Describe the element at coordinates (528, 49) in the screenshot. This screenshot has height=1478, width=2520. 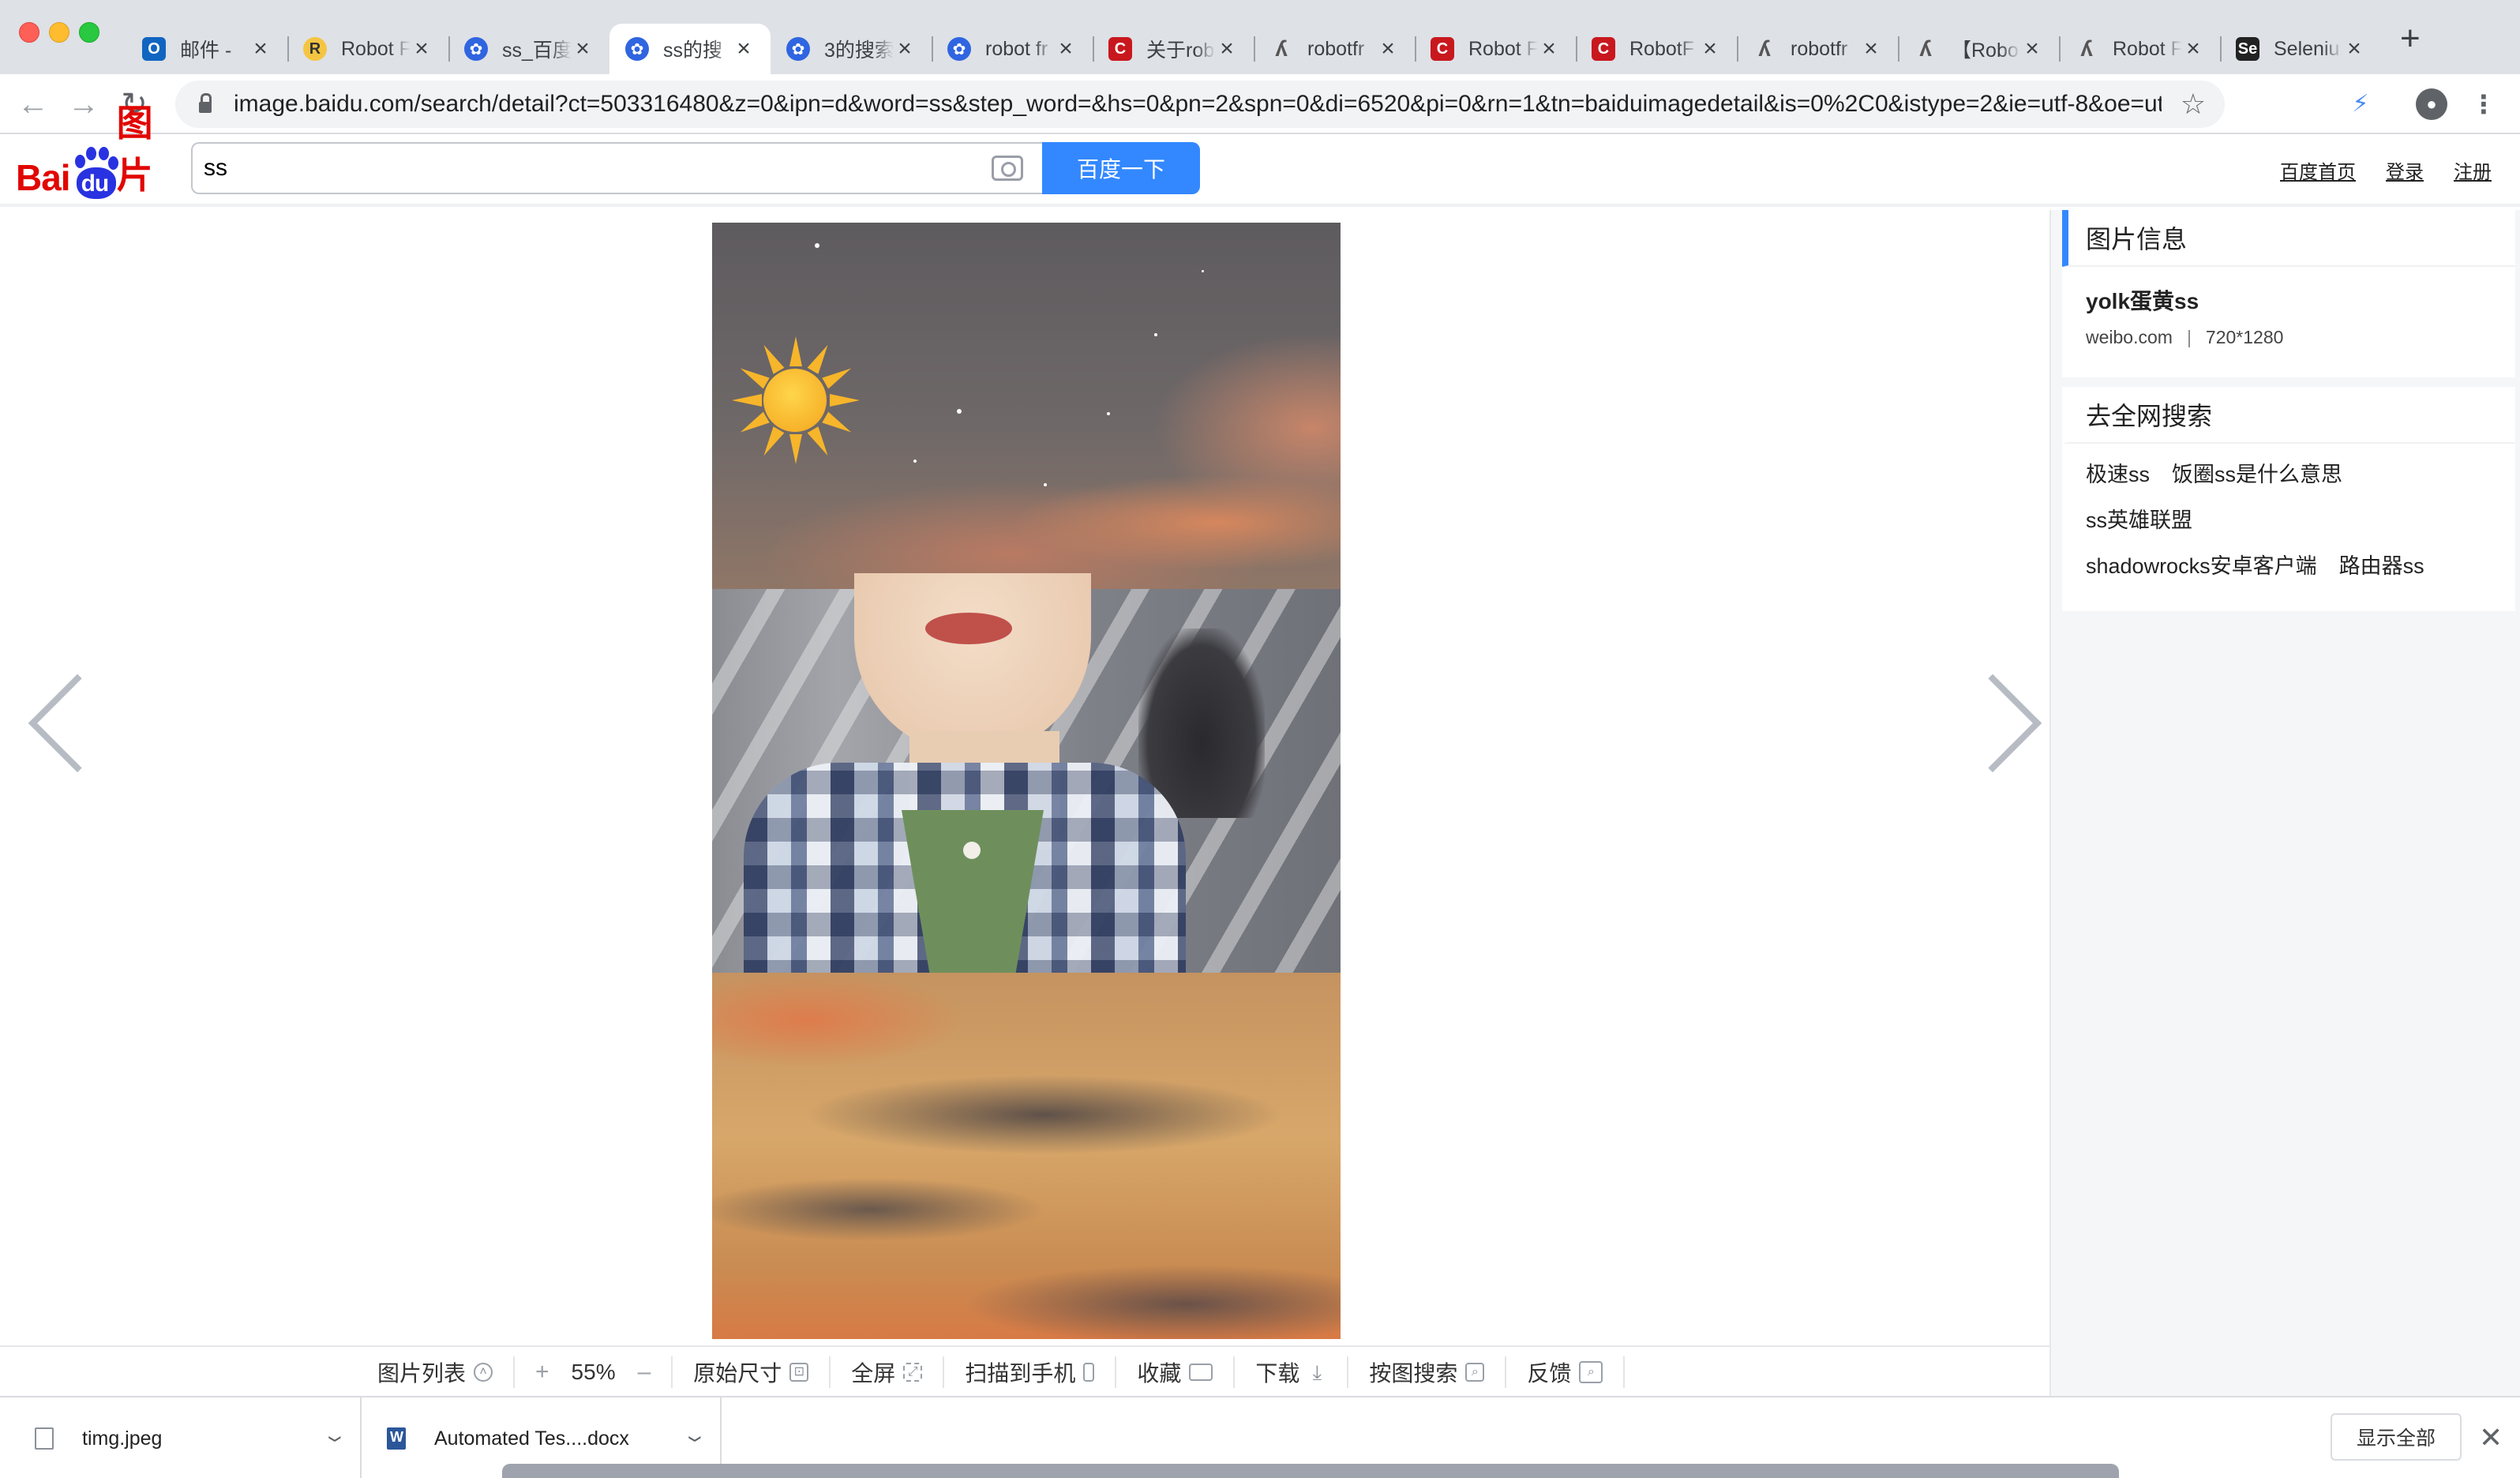
I see `browser-tab: ✿ ss_百度 ×` at that location.